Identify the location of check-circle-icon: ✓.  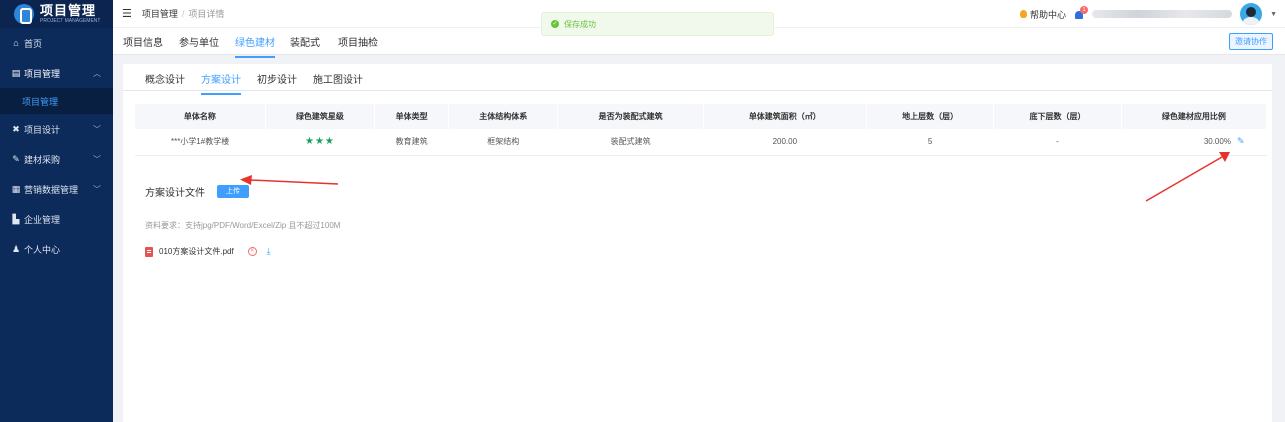
(555, 24).